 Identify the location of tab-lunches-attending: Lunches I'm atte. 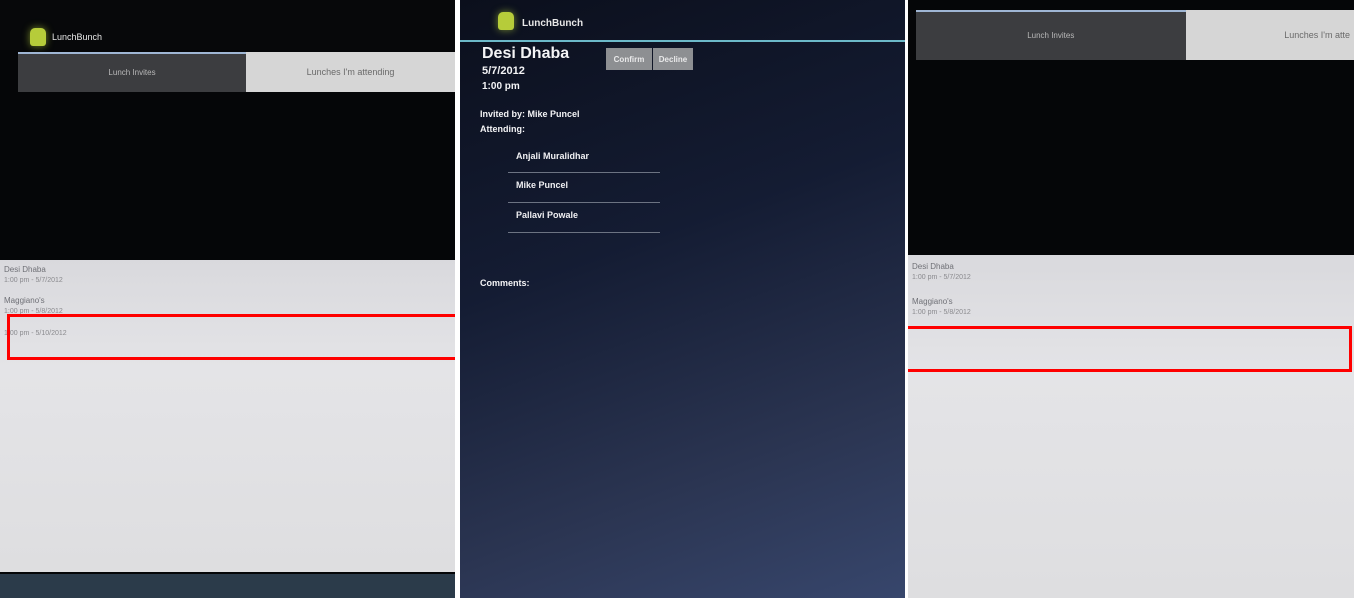
(1269, 35).